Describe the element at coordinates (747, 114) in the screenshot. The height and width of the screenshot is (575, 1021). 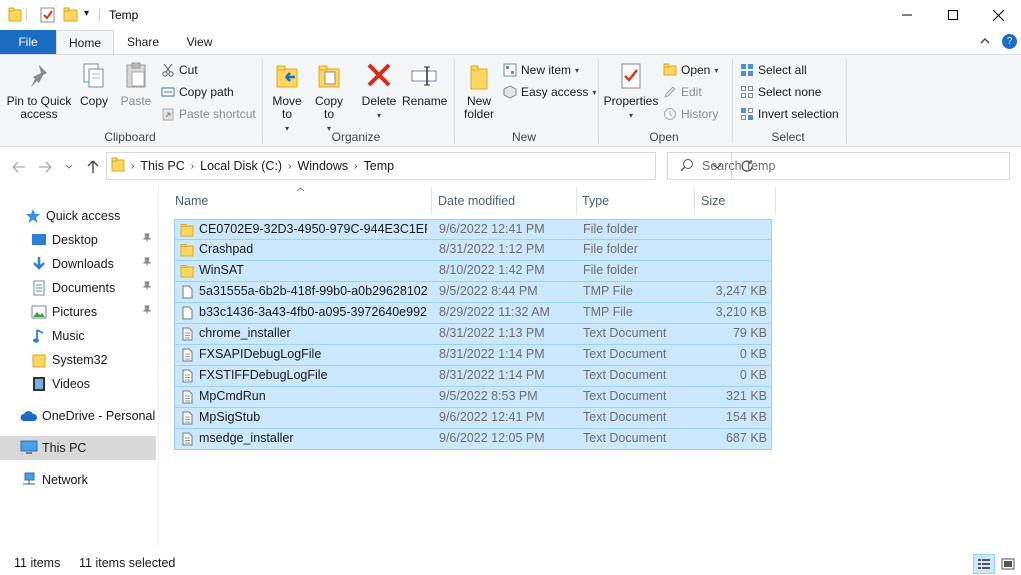
I see `invert-selection-icon` at that location.